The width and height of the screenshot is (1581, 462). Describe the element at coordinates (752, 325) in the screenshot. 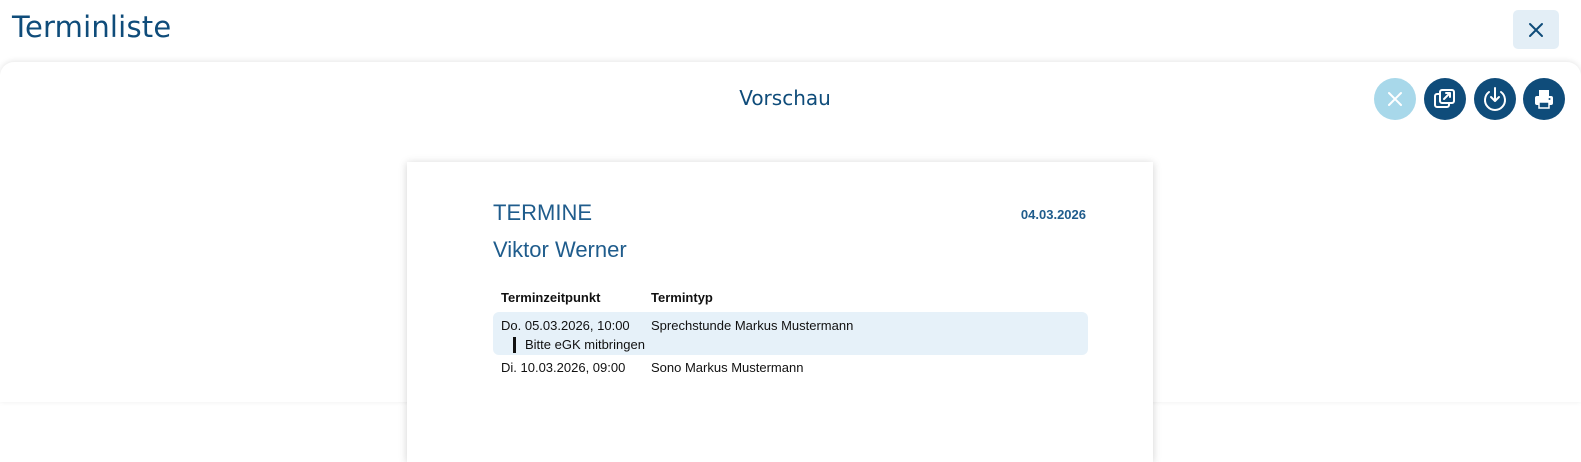

I see `appointment-type: Sprechstunde Markus Mustermann` at that location.